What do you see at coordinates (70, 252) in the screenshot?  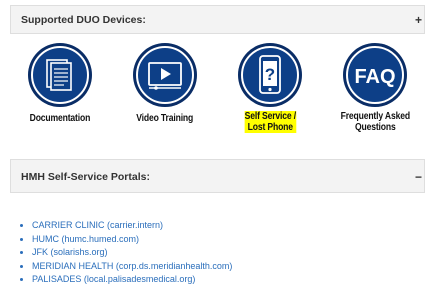 I see `portal-link-jfk: JFK (solarishs.org)` at bounding box center [70, 252].